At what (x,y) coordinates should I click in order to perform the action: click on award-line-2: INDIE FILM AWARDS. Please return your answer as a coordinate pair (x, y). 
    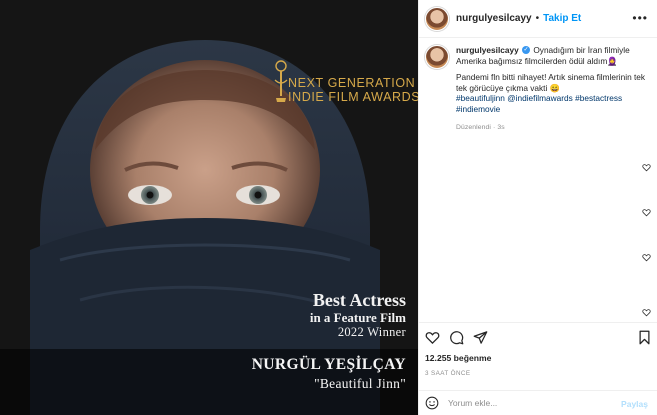
    Looking at the image, I should click on (353, 97).